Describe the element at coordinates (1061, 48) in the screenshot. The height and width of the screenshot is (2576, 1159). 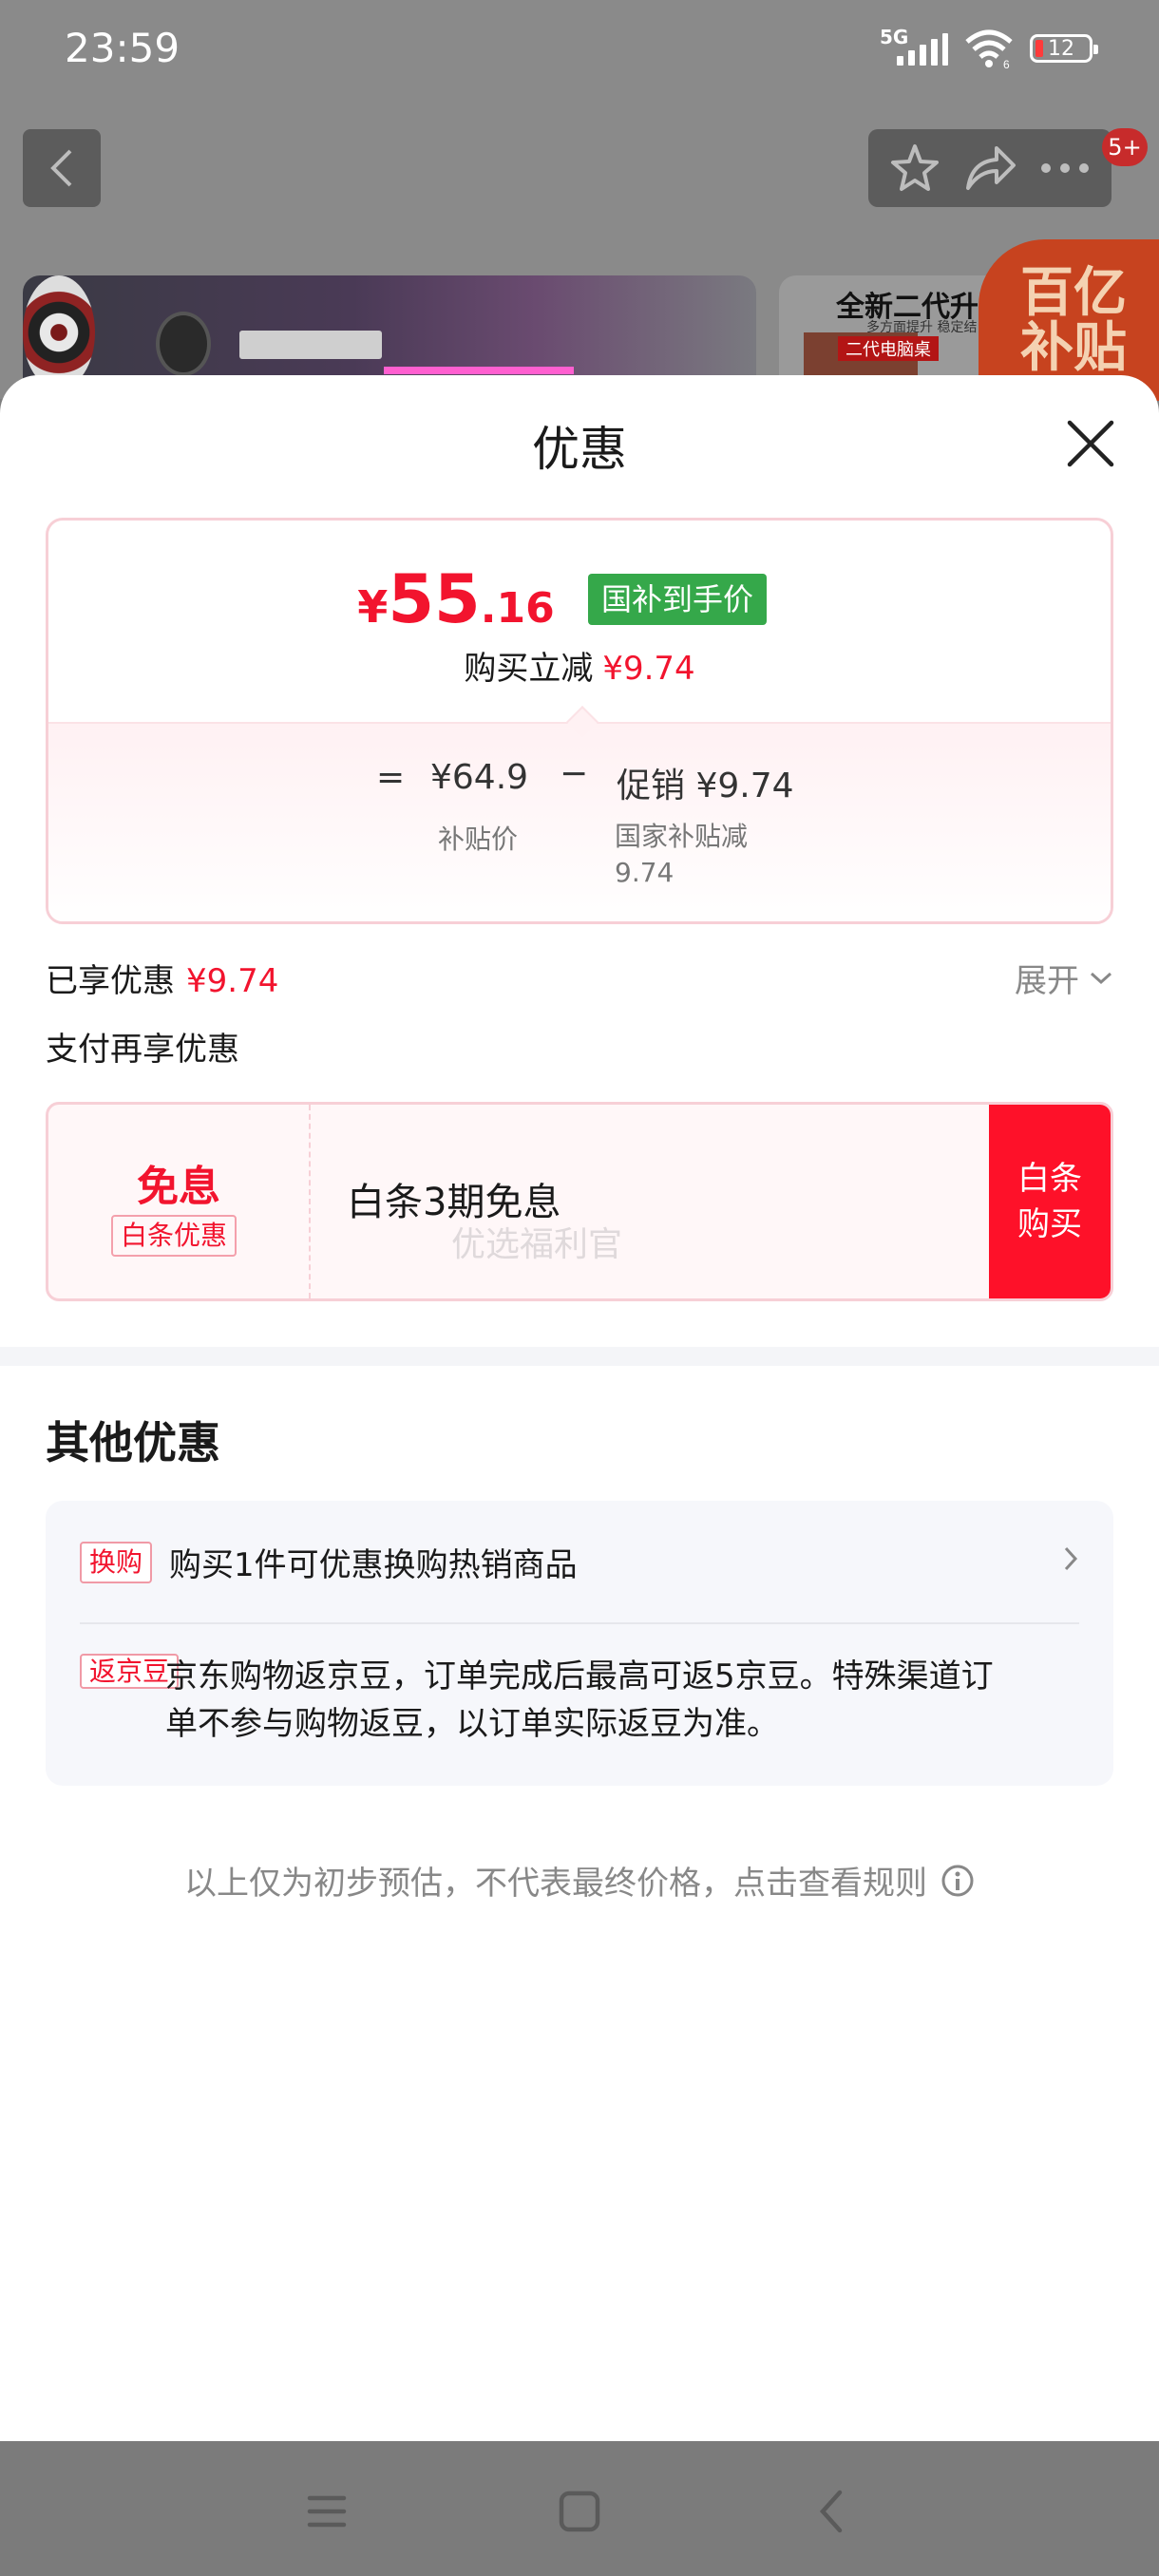
I see `battery-level: 12` at that location.